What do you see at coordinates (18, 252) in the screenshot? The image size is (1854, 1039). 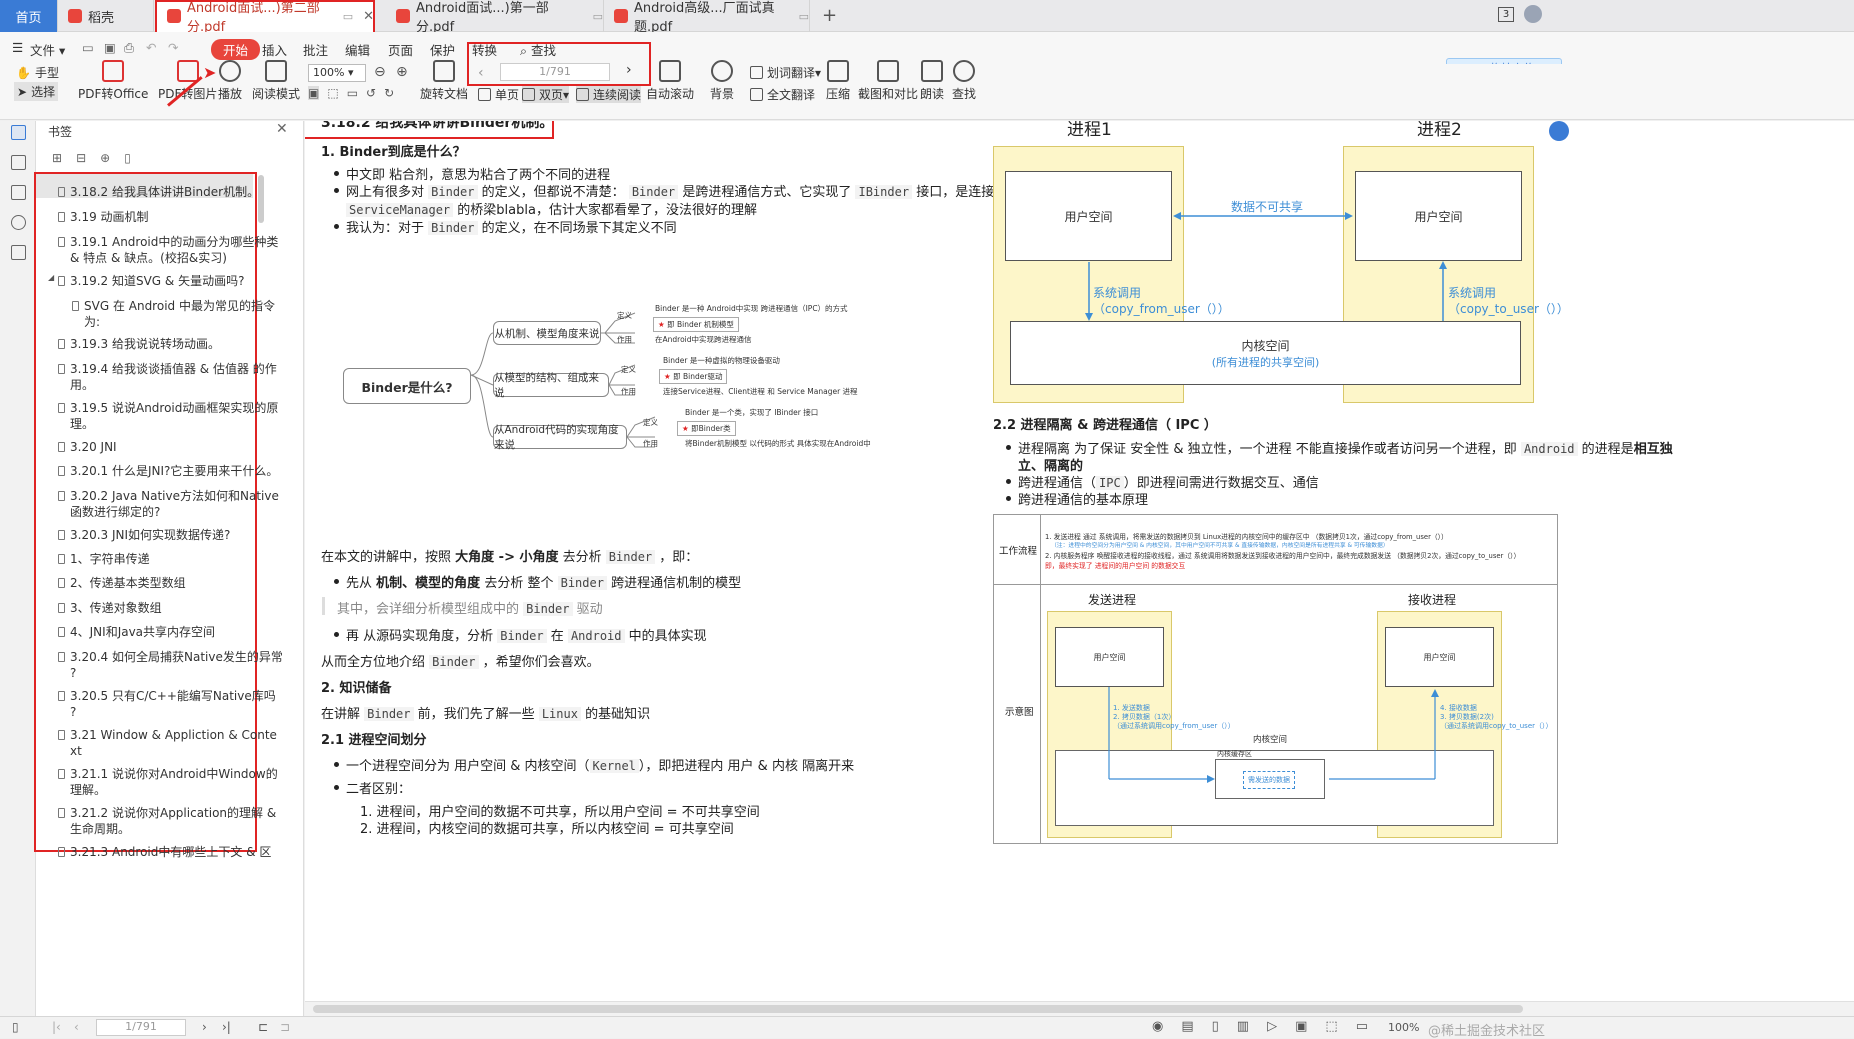 I see `signature-icon` at bounding box center [18, 252].